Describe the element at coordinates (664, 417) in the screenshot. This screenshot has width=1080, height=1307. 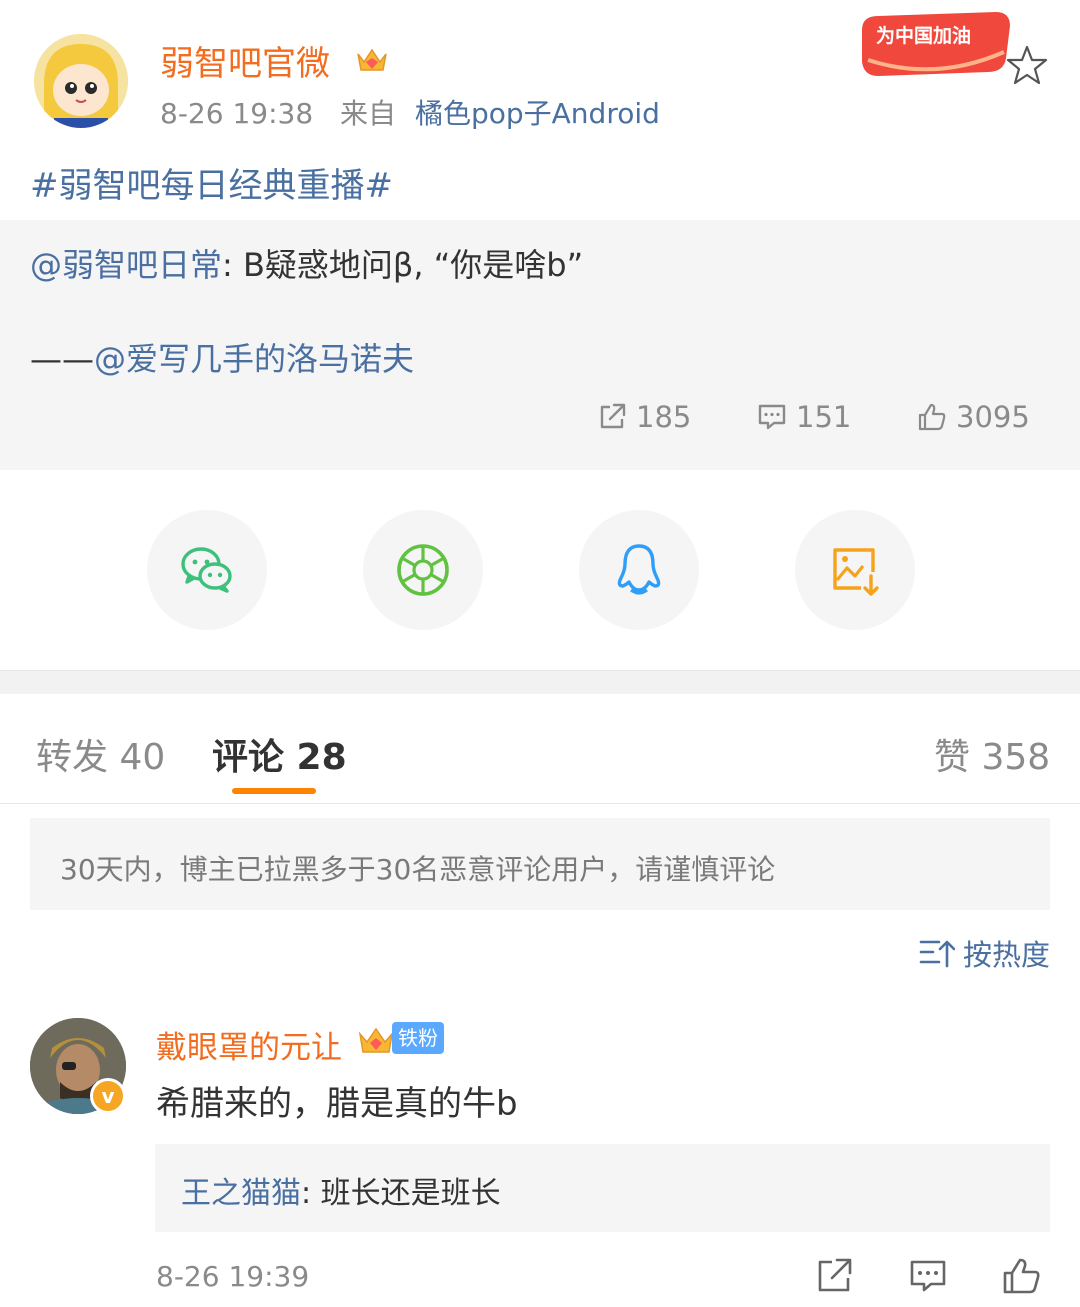
I see `repost-count: 185` at that location.